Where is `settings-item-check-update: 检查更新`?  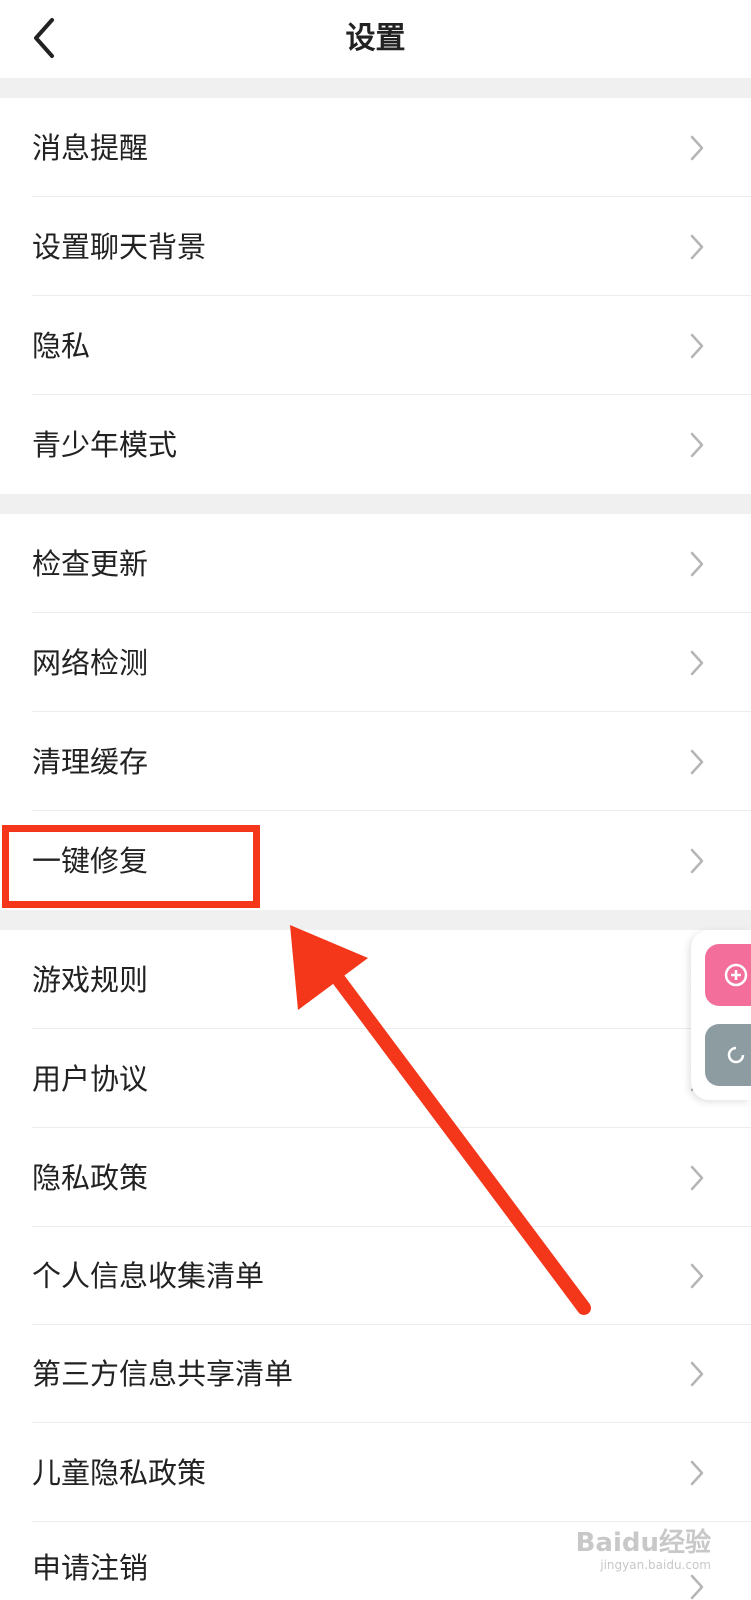
settings-item-check-update: 检查更新 is located at coordinates (375, 563).